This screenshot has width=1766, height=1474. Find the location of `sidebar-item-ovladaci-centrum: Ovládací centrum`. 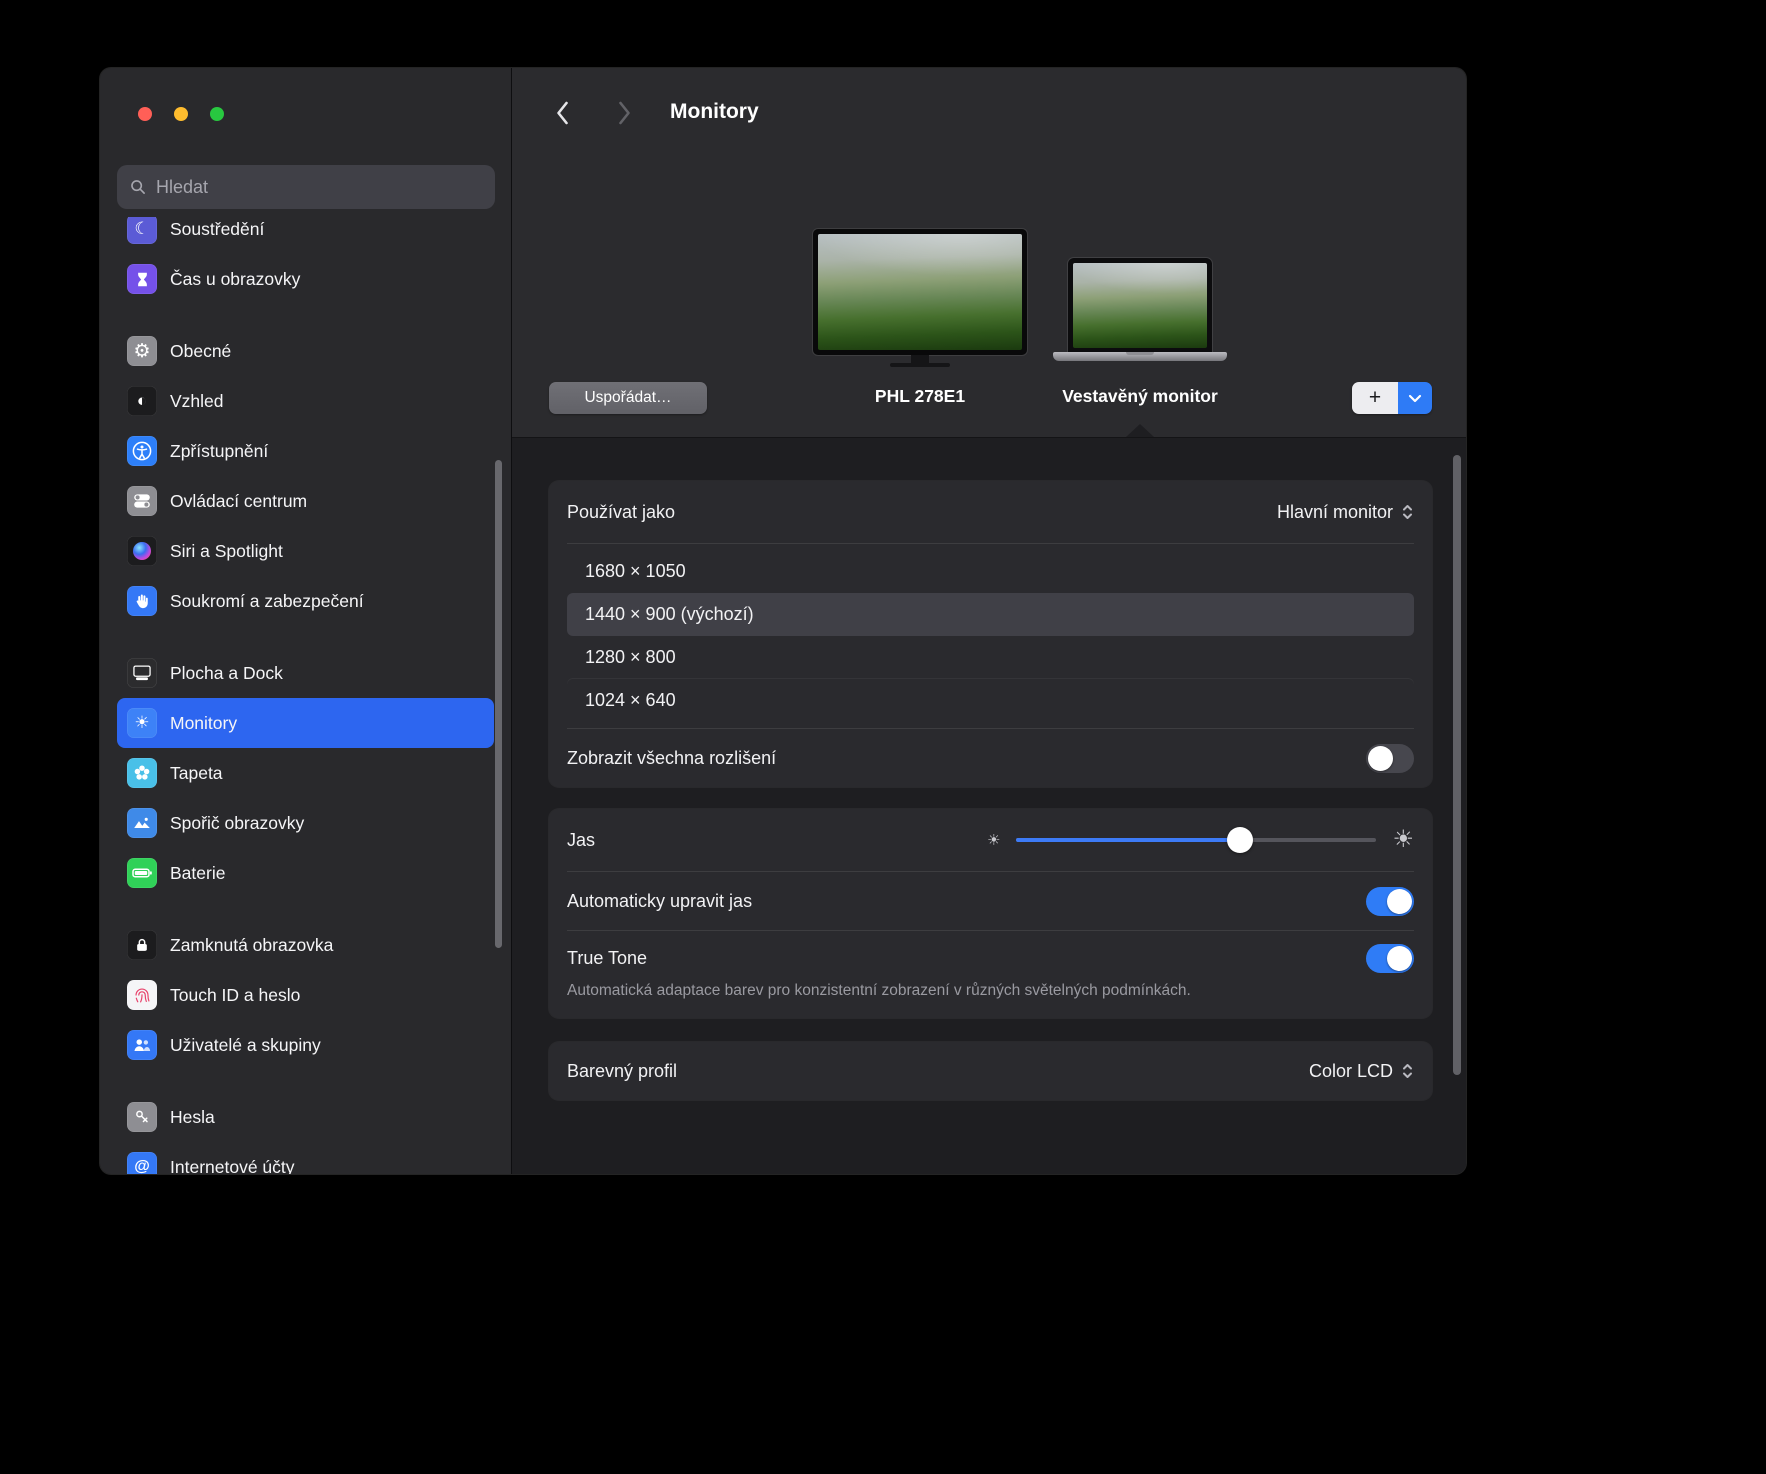

sidebar-item-ovladaci-centrum: Ovládací centrum is located at coordinates (305, 501).